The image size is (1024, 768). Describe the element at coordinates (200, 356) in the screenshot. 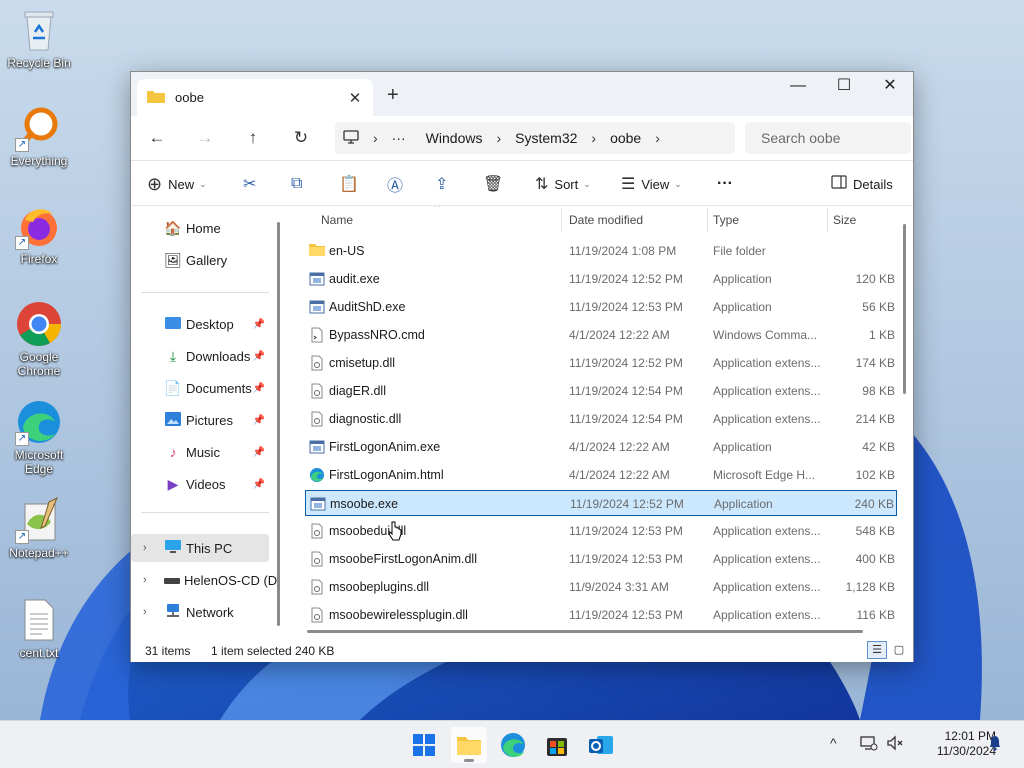

I see `nav-item-downloads: ⤓ Downloads 📌` at that location.